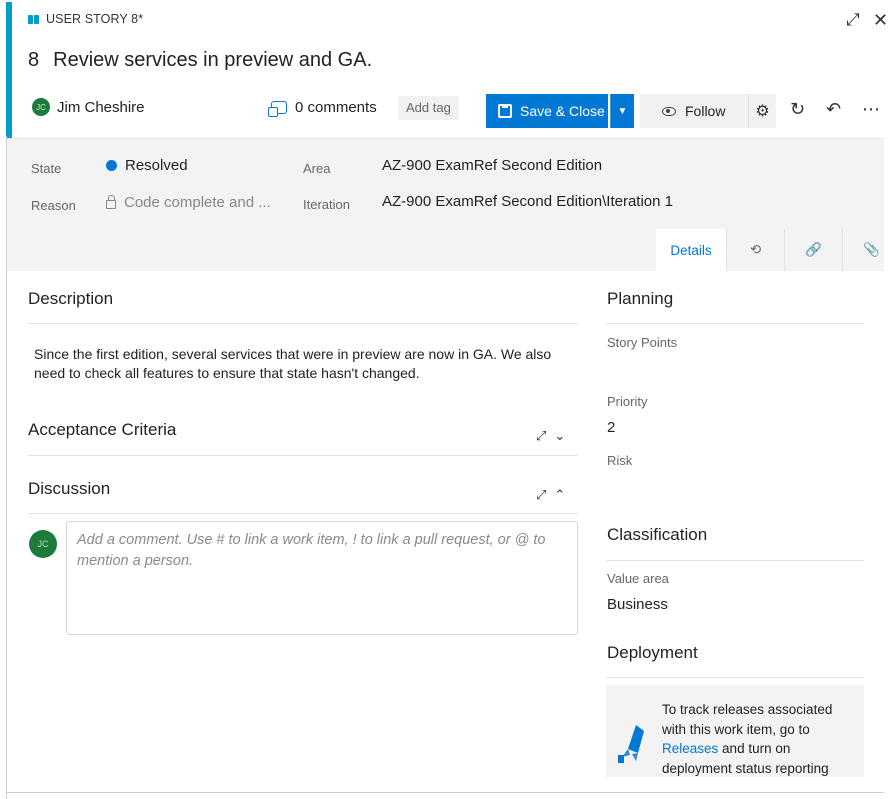 The width and height of the screenshot is (888, 799). What do you see at coordinates (690, 748) in the screenshot?
I see `releases-link: Releases` at bounding box center [690, 748].